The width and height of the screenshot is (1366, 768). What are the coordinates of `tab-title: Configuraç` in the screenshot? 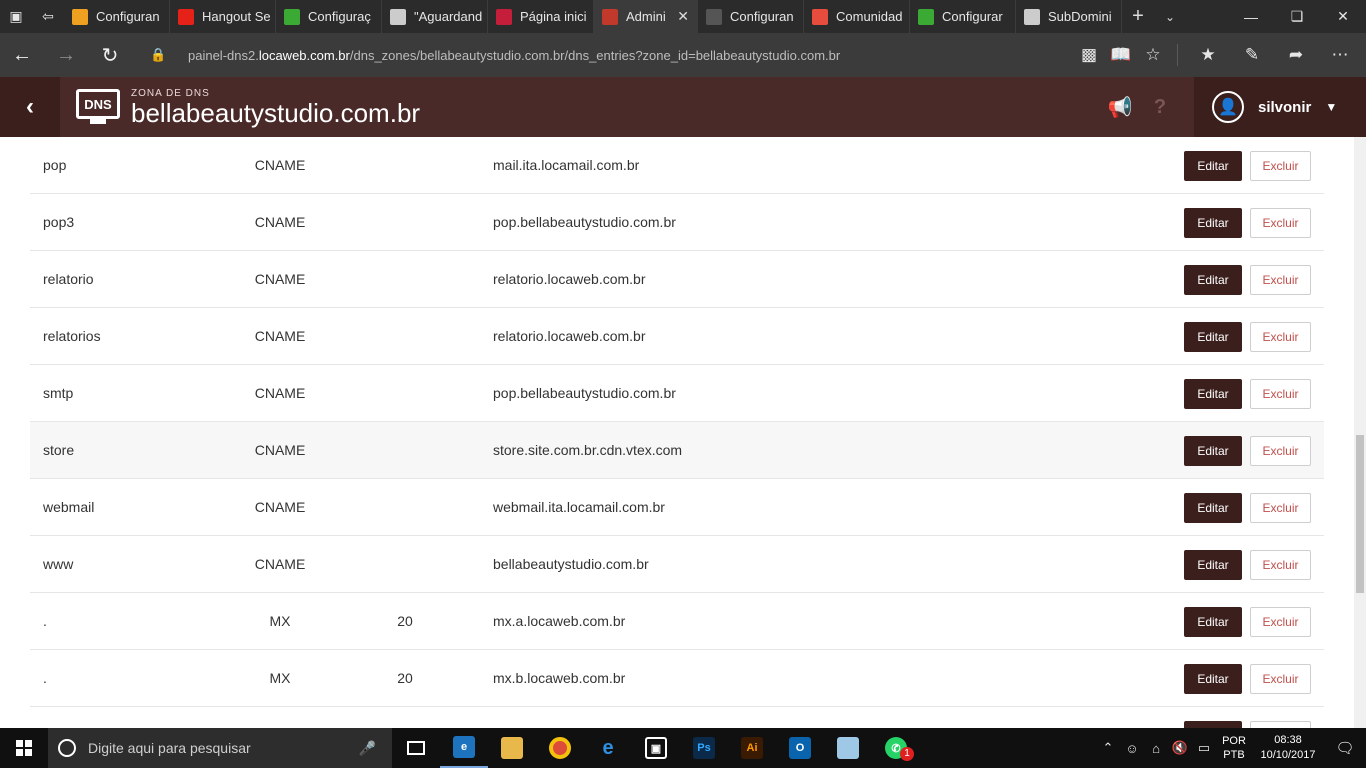 It's located at (339, 16).